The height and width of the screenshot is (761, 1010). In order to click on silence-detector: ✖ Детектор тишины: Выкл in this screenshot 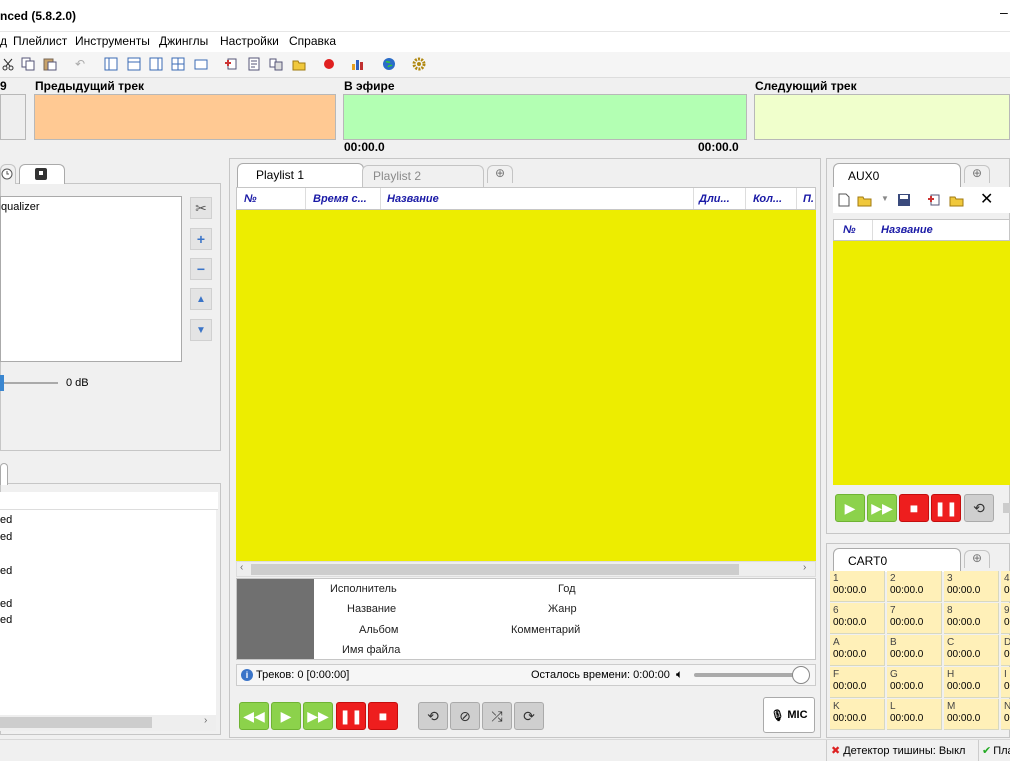, I will do `click(901, 750)`.